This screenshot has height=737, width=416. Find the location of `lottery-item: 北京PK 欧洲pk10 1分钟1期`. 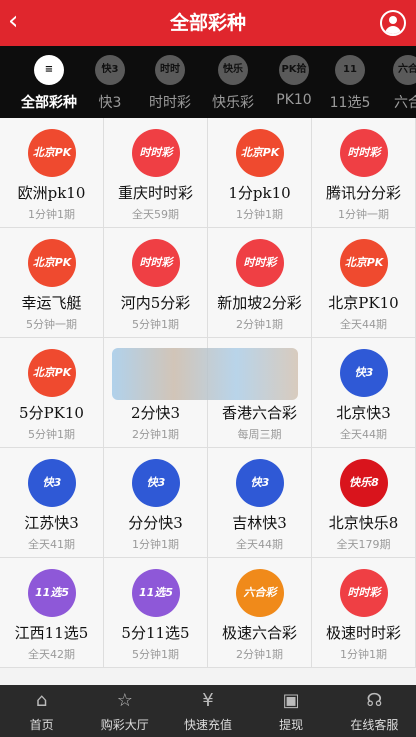

lottery-item: 北京PK 欧洲pk10 1分钟1期 is located at coordinates (52, 173).